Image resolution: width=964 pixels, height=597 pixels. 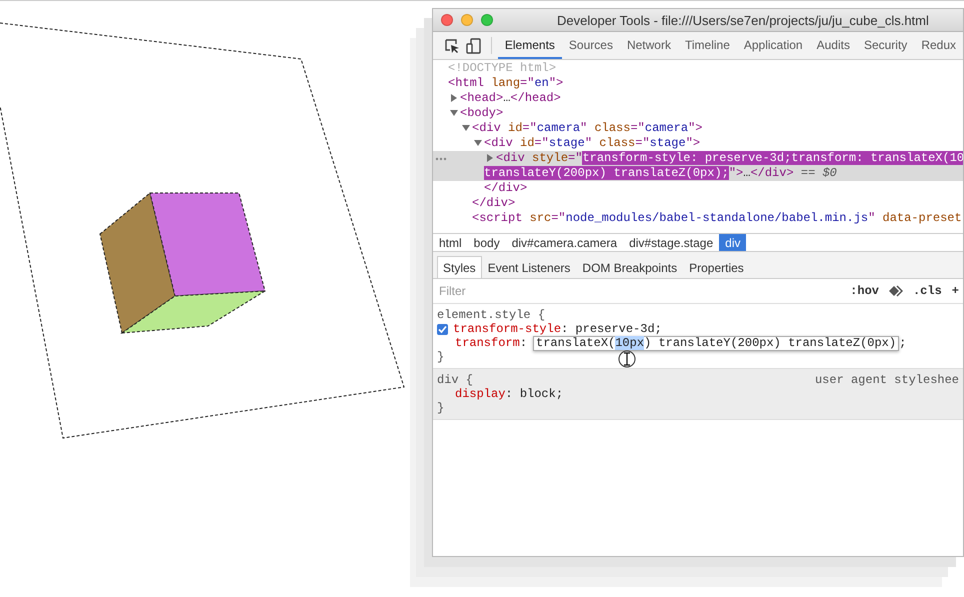 What do you see at coordinates (459, 267) in the screenshot?
I see `sidebar-tab: Styles` at bounding box center [459, 267].